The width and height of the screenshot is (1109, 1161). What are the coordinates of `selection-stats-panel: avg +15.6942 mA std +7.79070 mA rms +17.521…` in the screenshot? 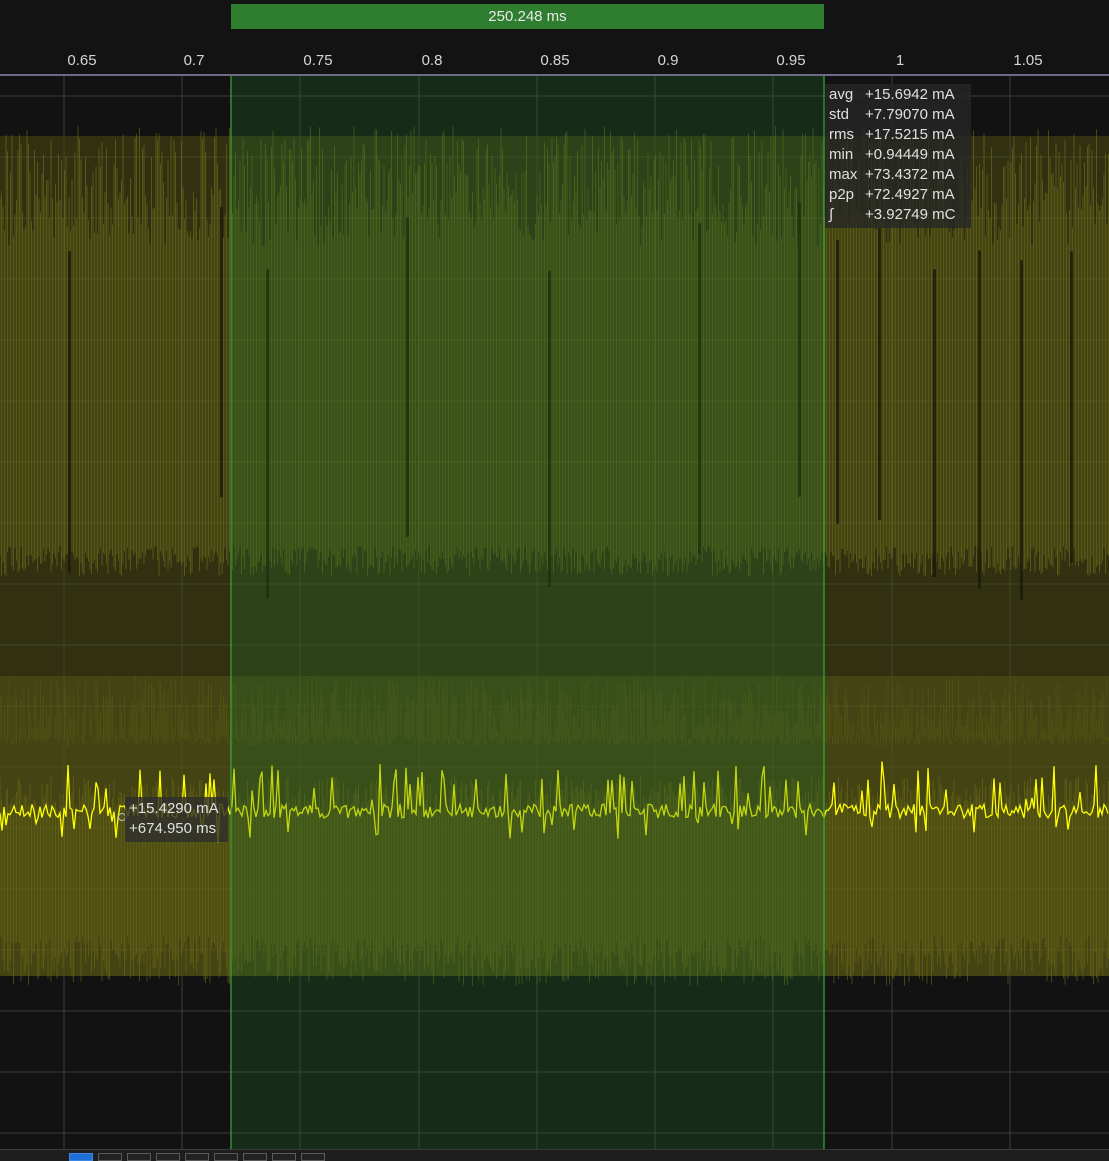 It's located at (898, 156).